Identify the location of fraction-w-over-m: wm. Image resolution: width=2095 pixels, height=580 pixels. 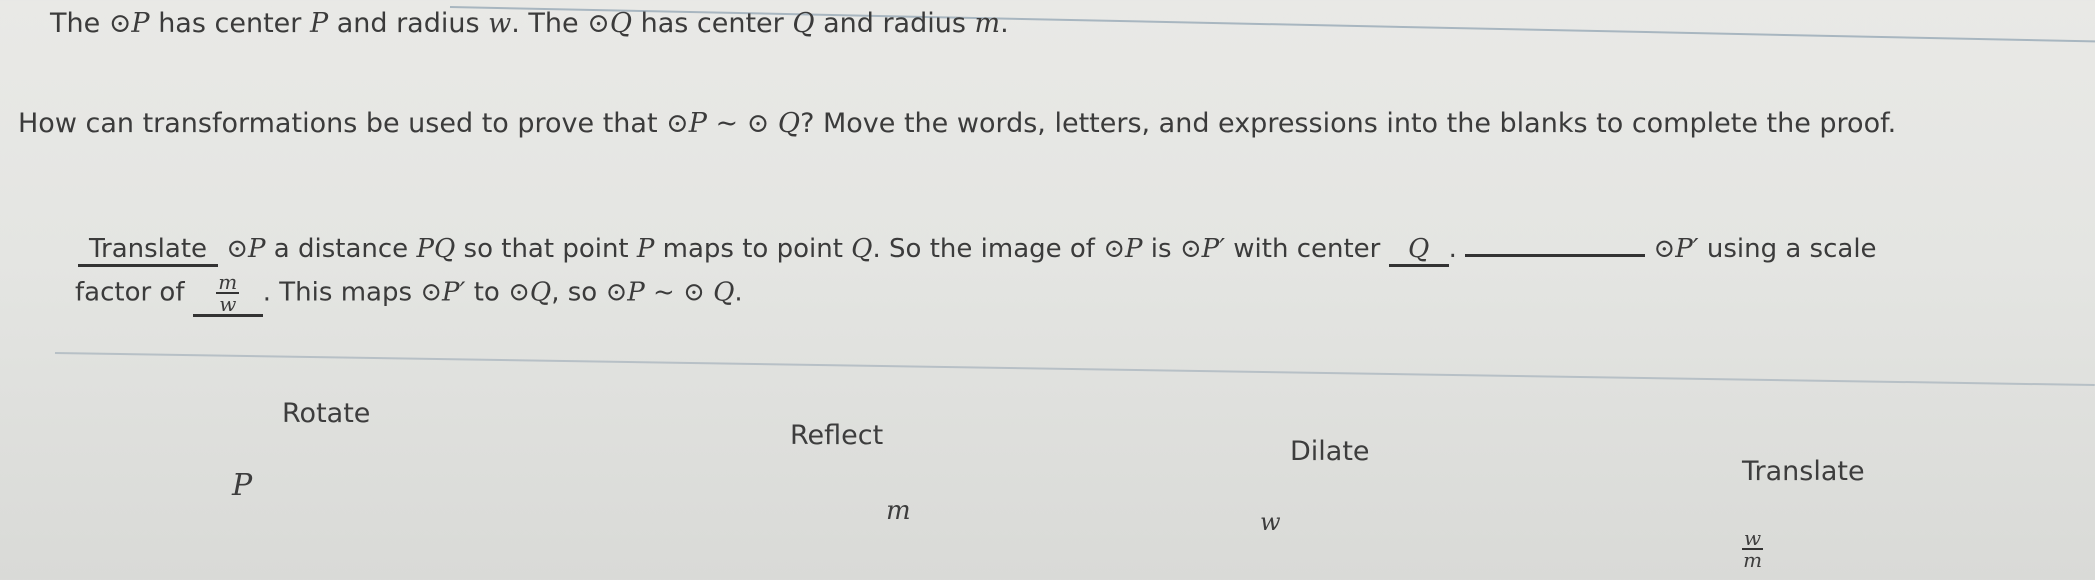
(1753, 549).